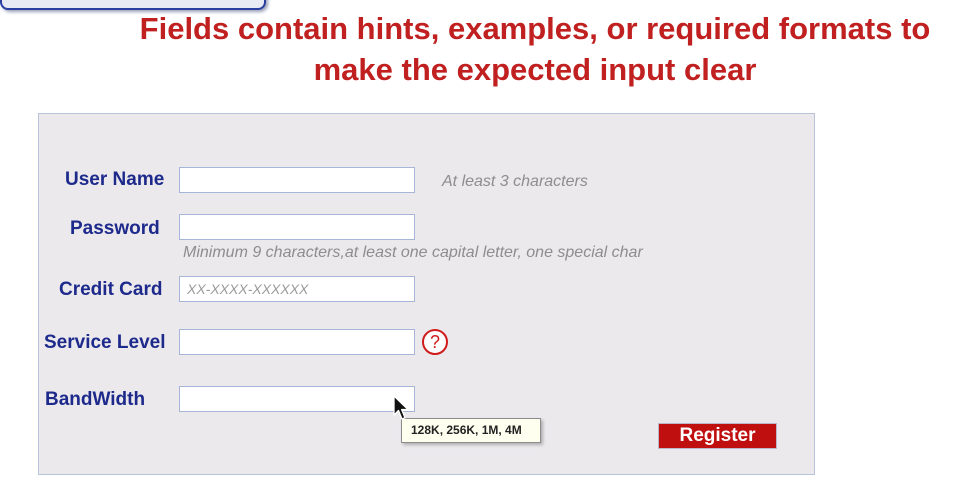  What do you see at coordinates (471, 430) in the screenshot?
I see `bandwidth-tooltip: 128K, 256K, 1M, 4M` at bounding box center [471, 430].